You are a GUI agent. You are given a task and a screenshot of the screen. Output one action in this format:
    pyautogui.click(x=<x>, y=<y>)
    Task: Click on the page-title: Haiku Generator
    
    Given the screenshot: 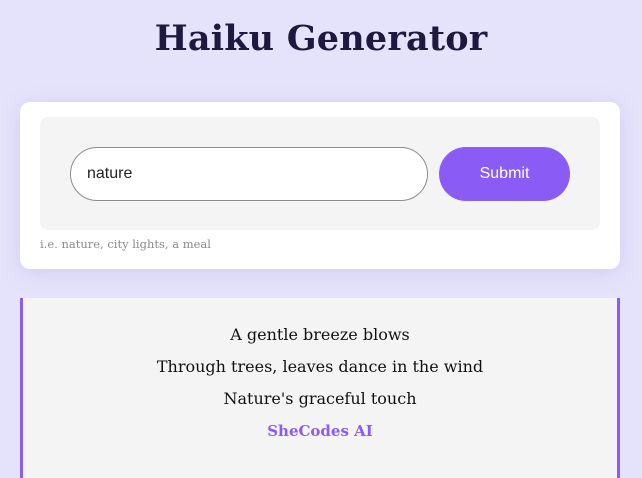 What is the action you would take?
    pyautogui.click(x=321, y=38)
    